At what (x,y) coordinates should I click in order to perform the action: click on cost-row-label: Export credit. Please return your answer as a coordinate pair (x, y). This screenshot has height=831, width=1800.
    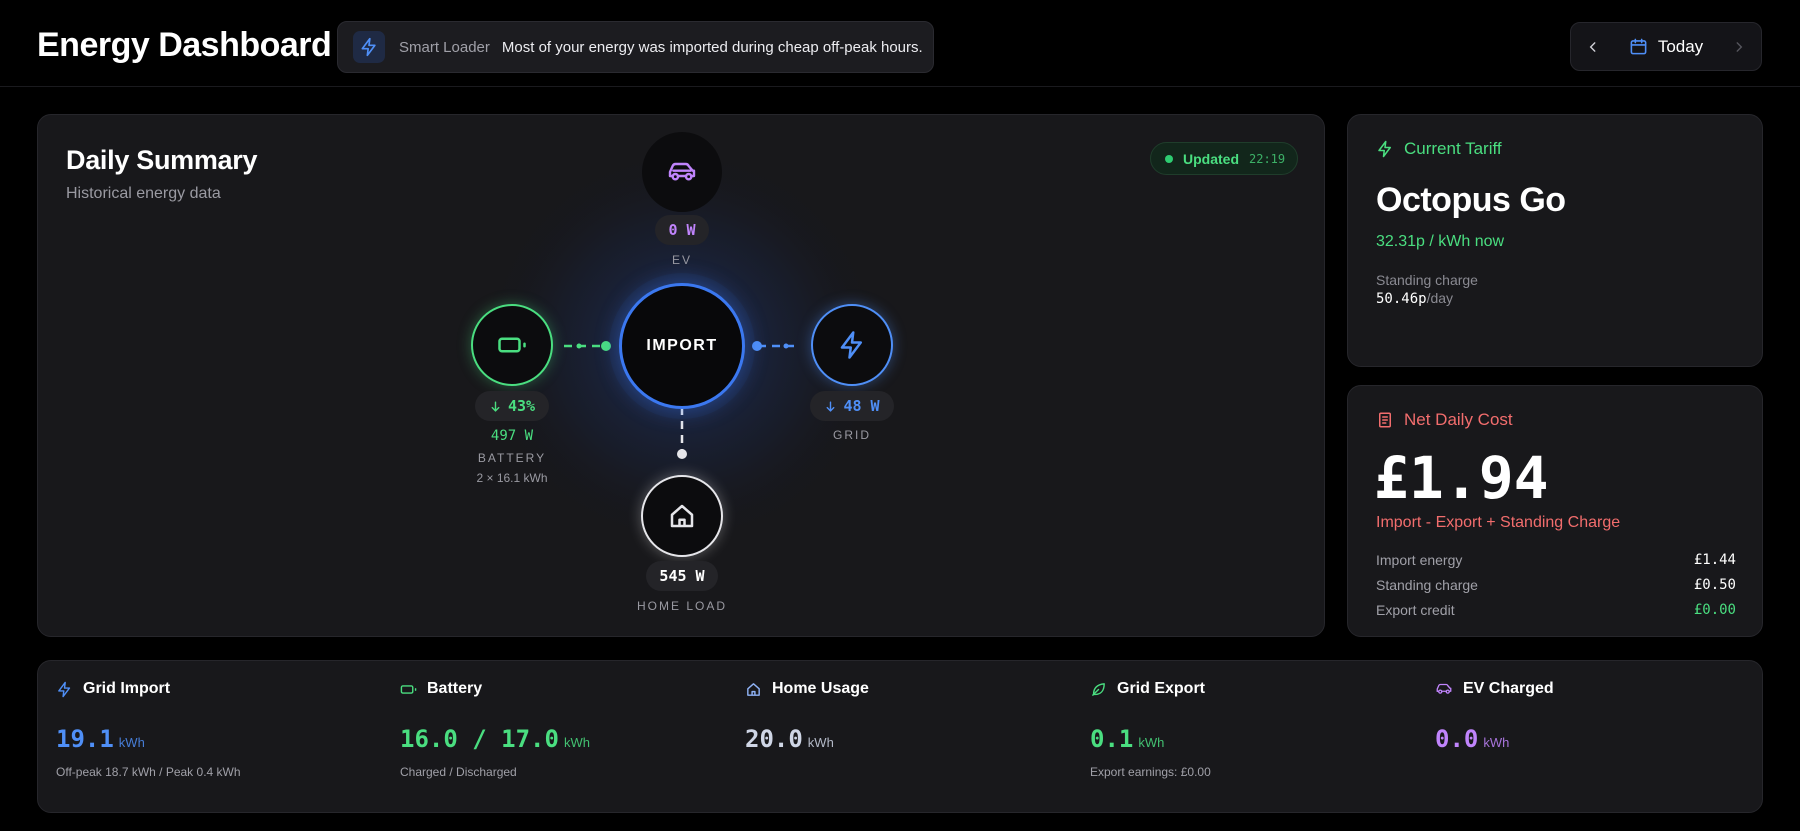
    Looking at the image, I should click on (1415, 610).